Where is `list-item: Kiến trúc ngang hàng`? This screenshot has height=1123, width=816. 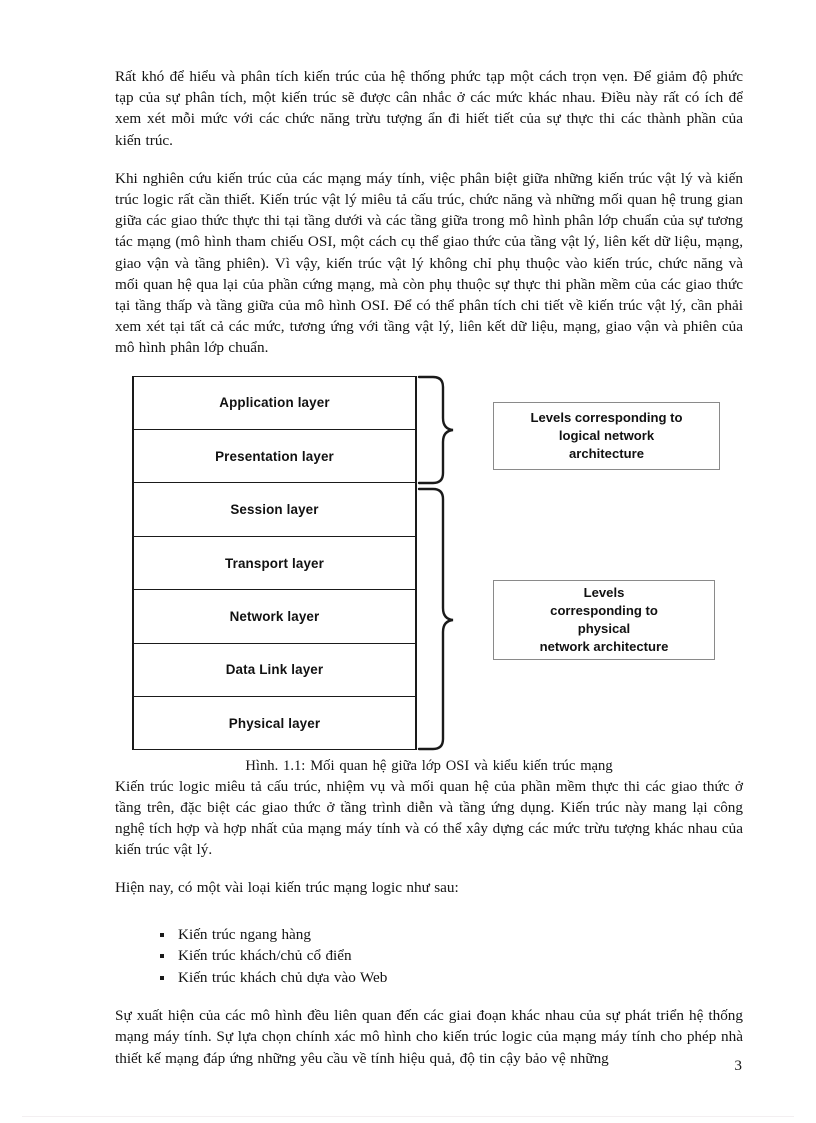
list-item: Kiến trúc ngang hàng is located at coordinates (429, 935).